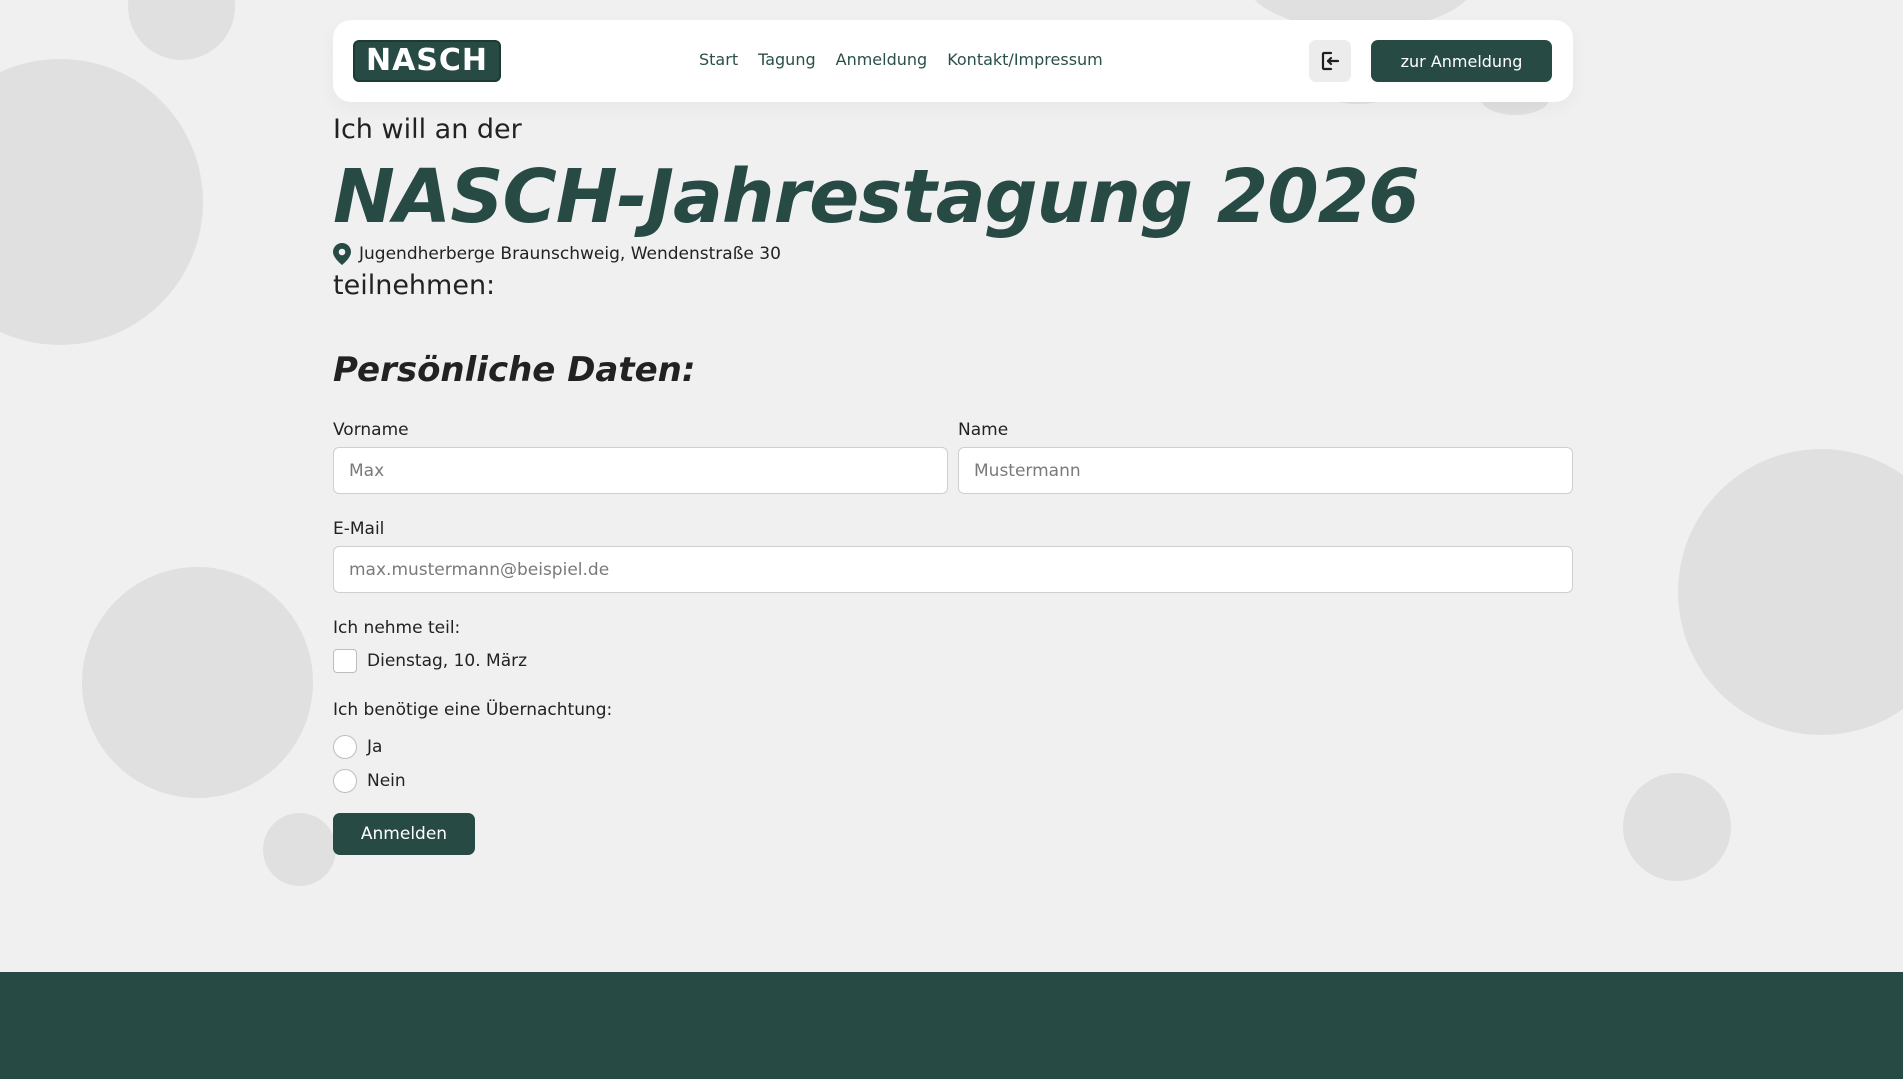  Describe the element at coordinates (386, 781) in the screenshot. I see `overnight-option-nein-label: Nein` at that location.